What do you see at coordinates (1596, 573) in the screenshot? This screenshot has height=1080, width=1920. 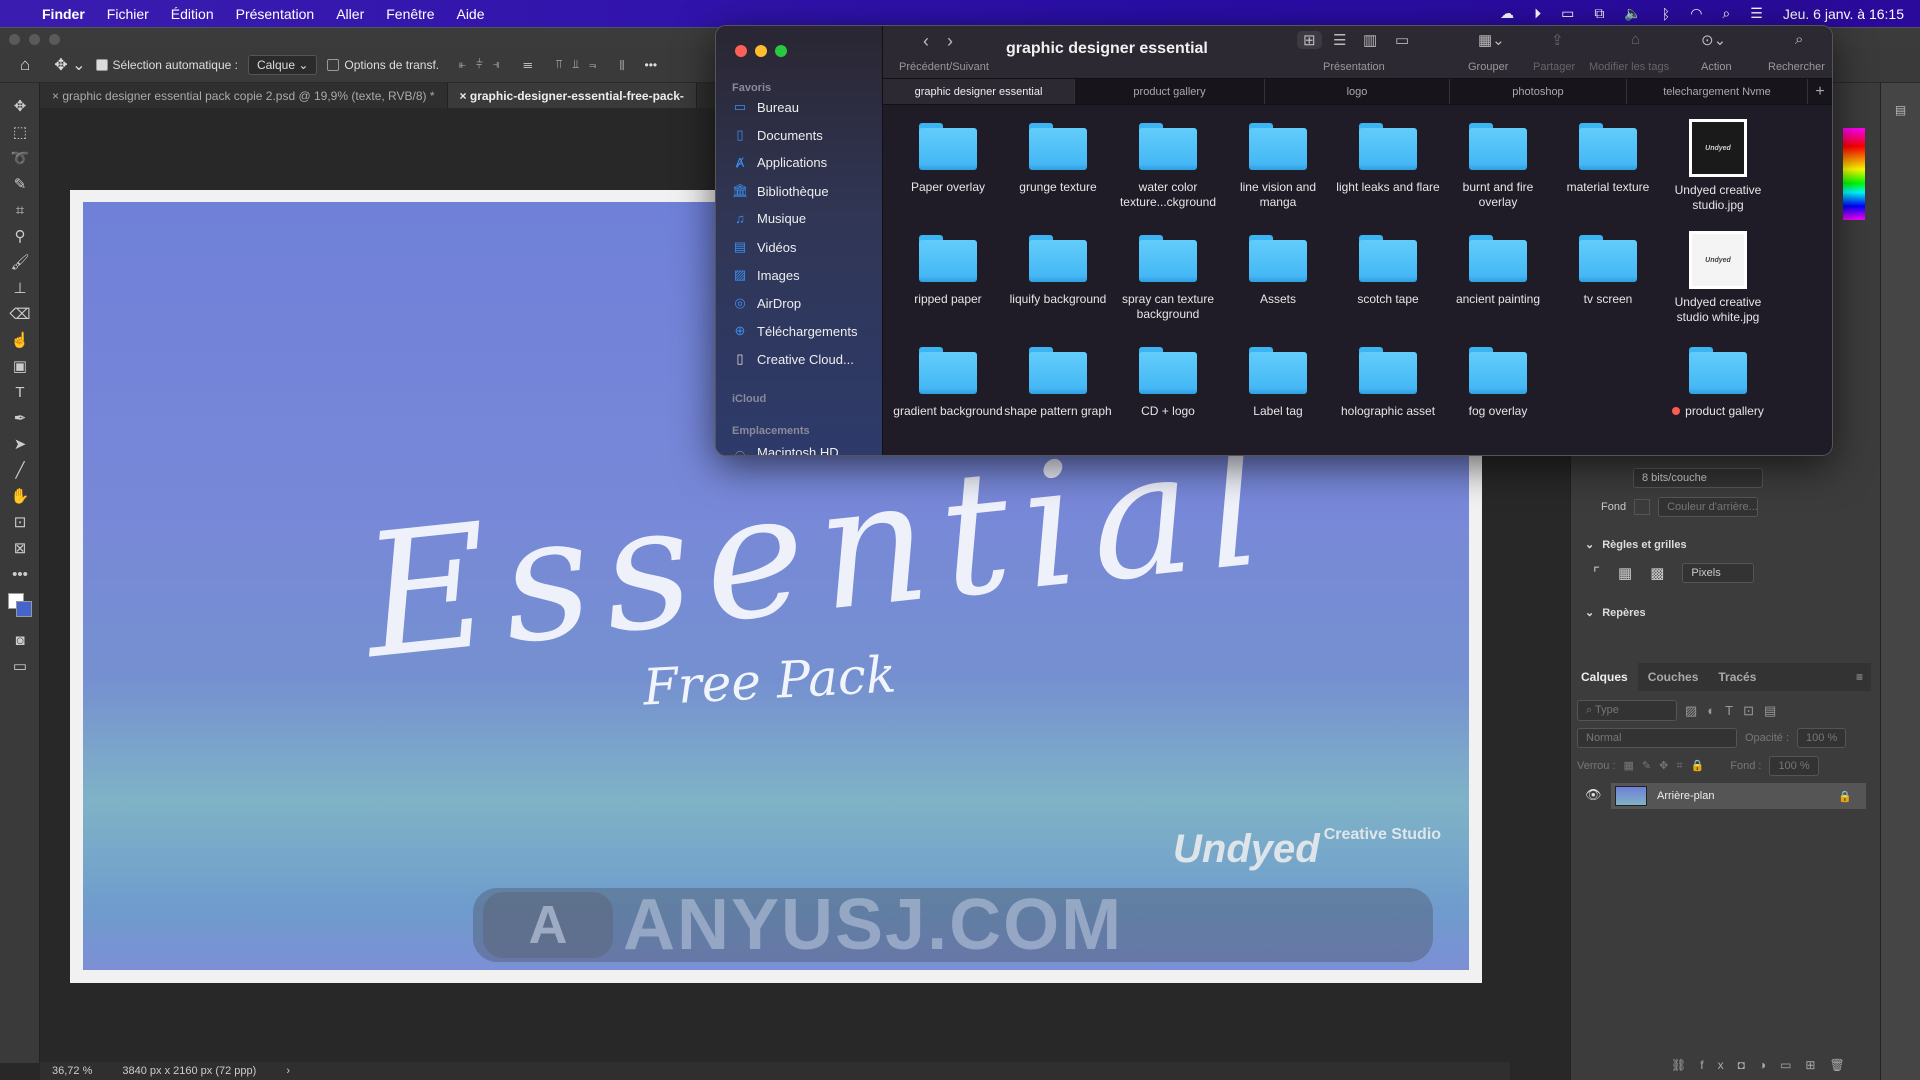 I see `ruler-icon: ⌜` at bounding box center [1596, 573].